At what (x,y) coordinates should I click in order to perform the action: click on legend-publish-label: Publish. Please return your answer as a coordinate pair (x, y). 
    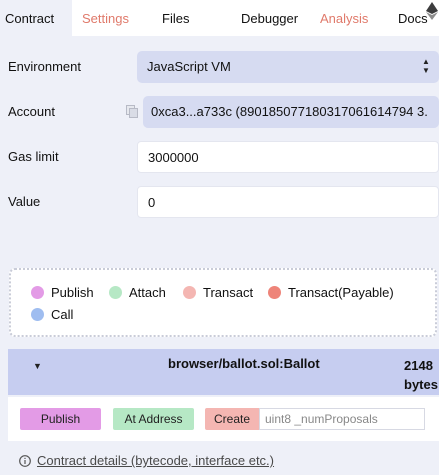
    Looking at the image, I should click on (72, 292).